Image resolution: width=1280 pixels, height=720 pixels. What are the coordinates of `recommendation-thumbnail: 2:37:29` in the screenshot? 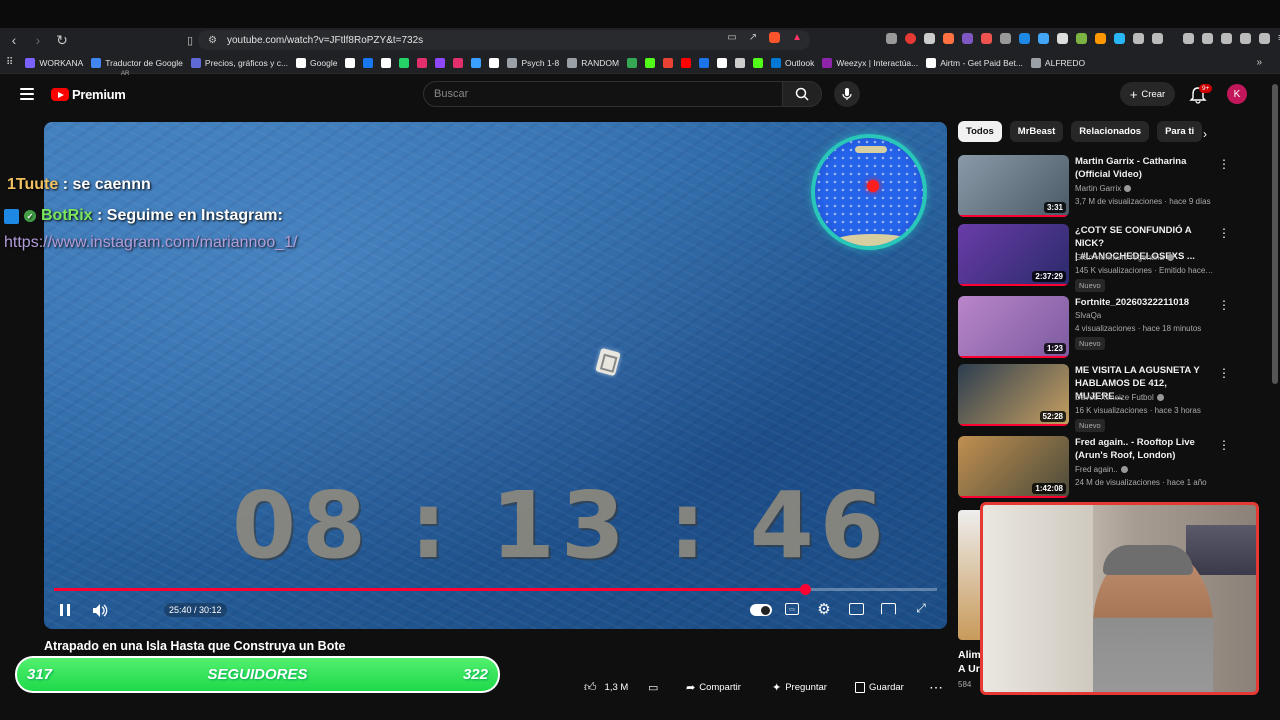 It's located at (1013, 255).